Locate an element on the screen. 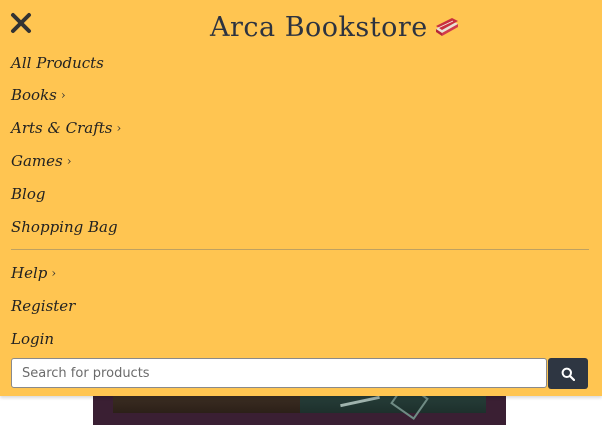 The width and height of the screenshot is (602, 425). menu-item-all-products: All Products is located at coordinates (57, 63).